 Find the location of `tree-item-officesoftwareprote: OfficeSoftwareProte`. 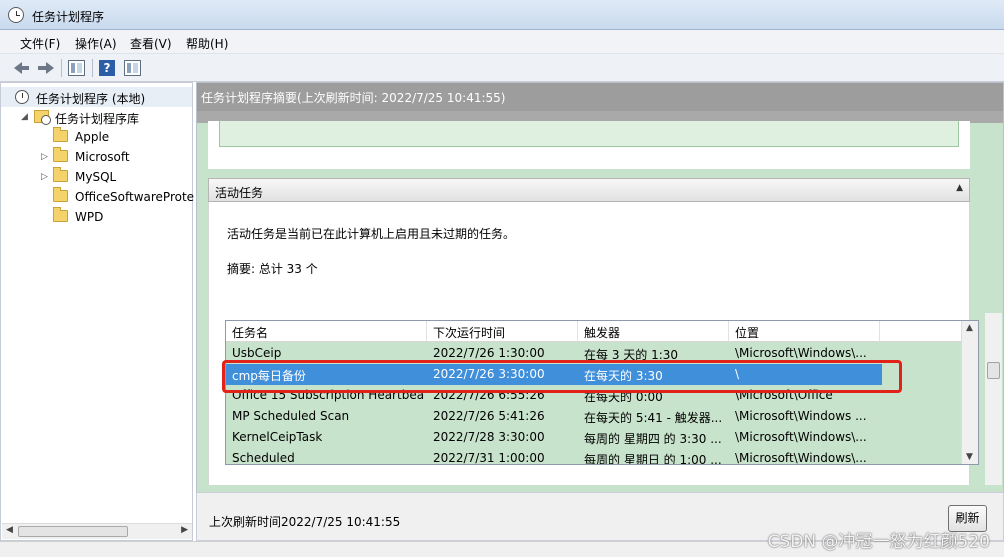

tree-item-officesoftwareprote: OfficeSoftwareProte is located at coordinates (98, 197).